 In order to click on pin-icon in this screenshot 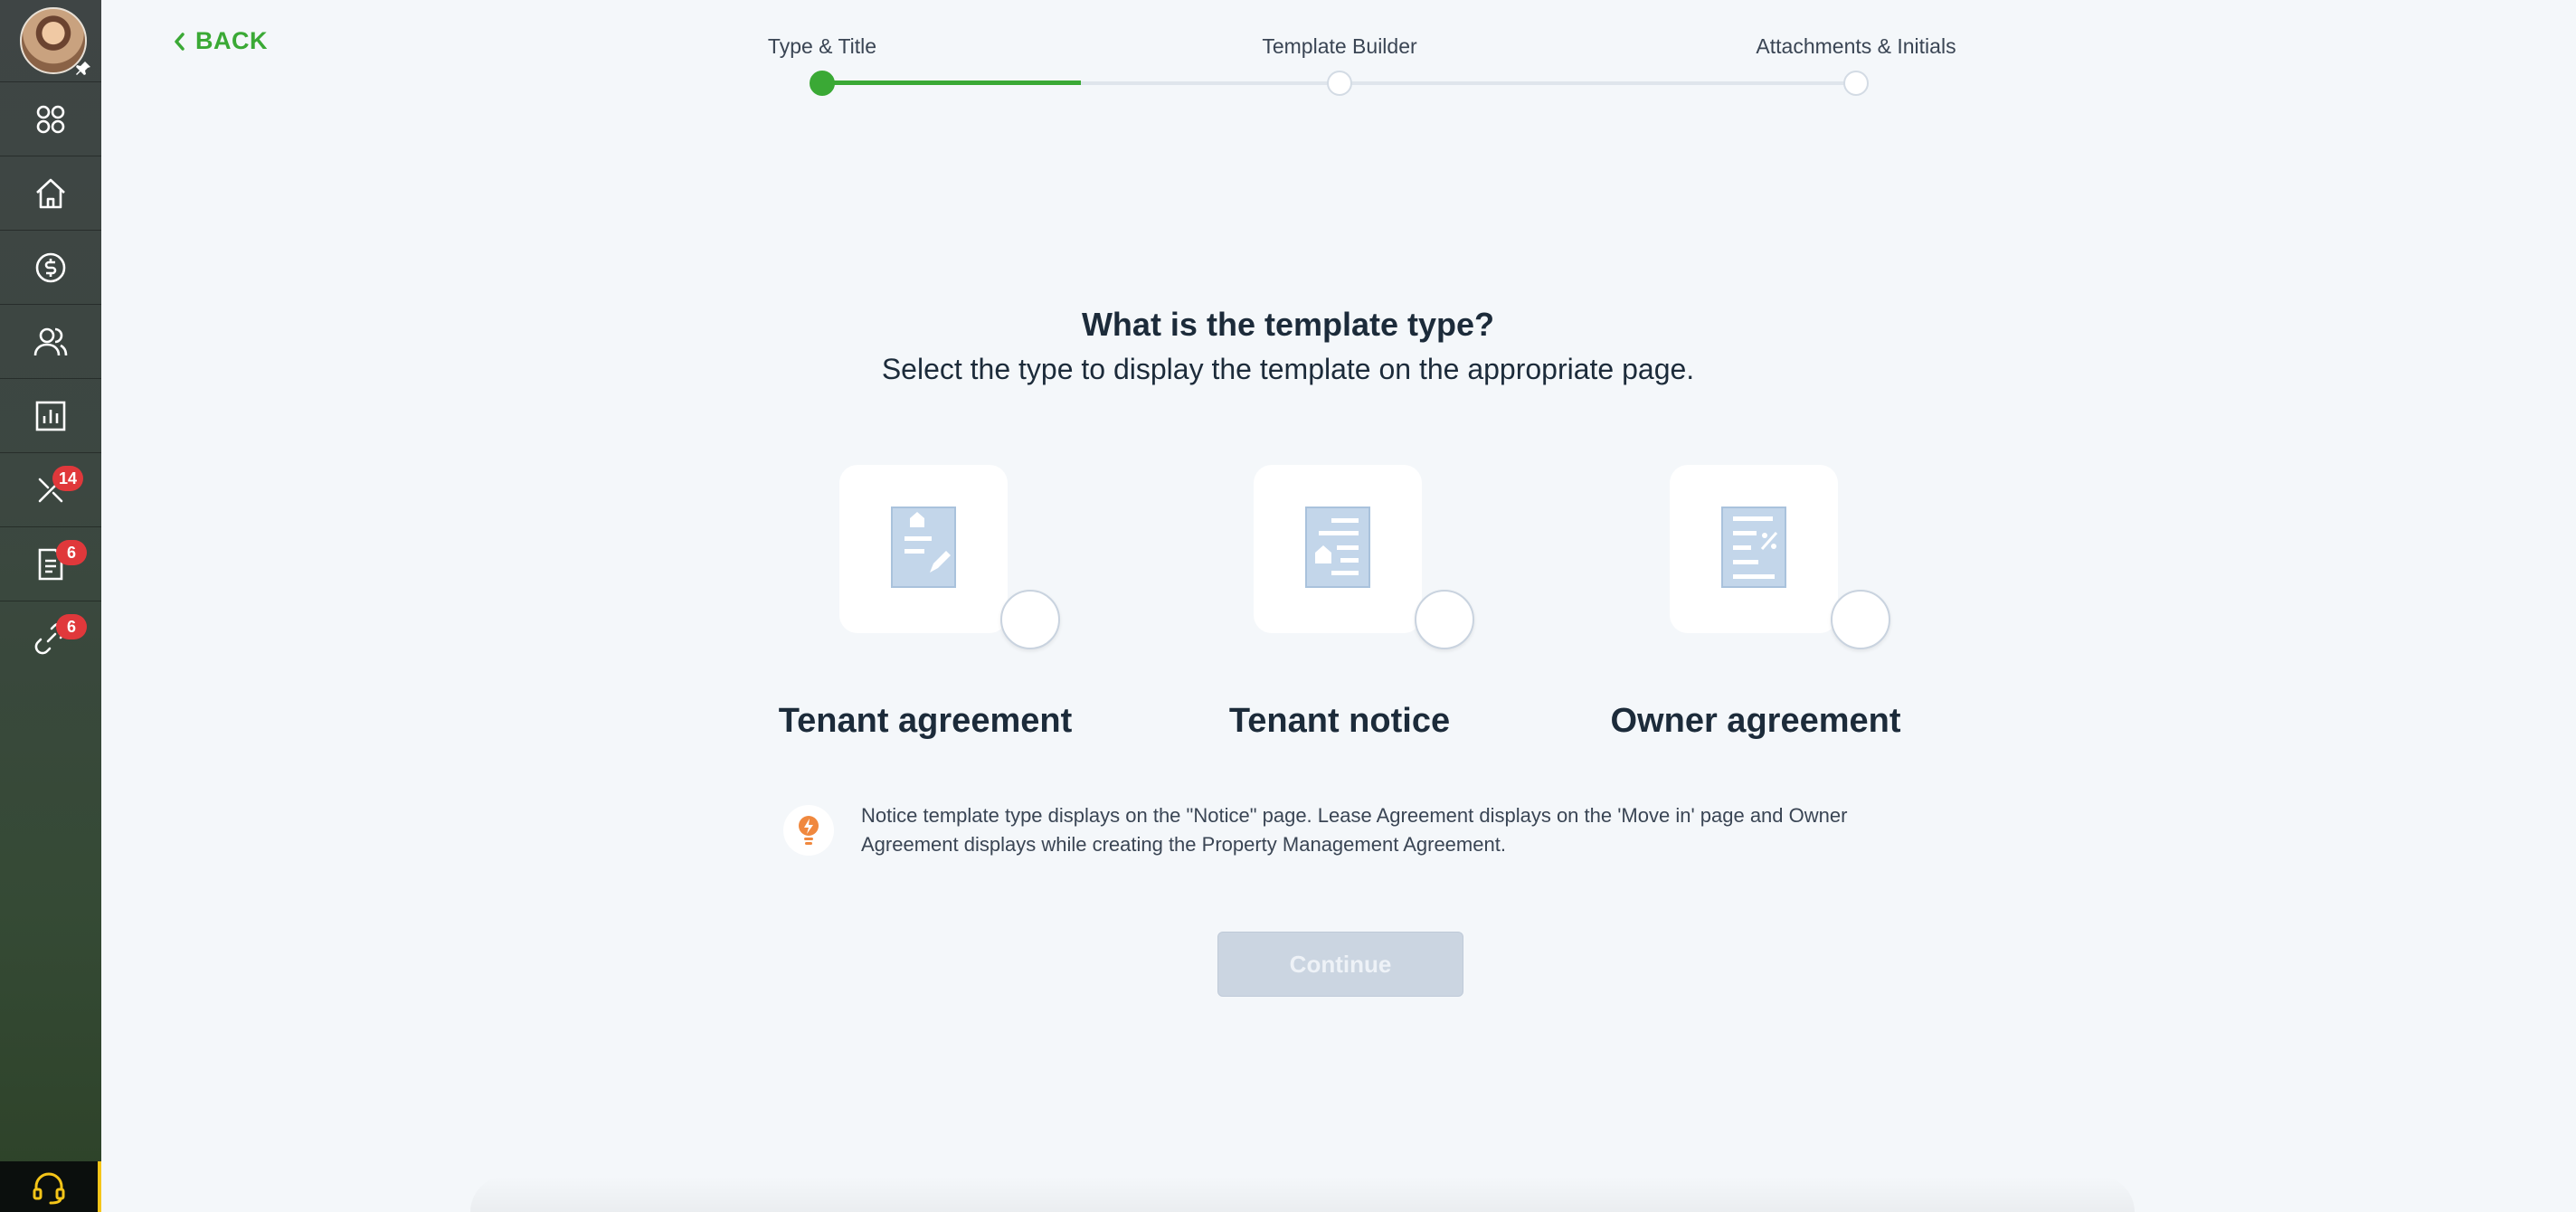, I will do `click(83, 69)`.